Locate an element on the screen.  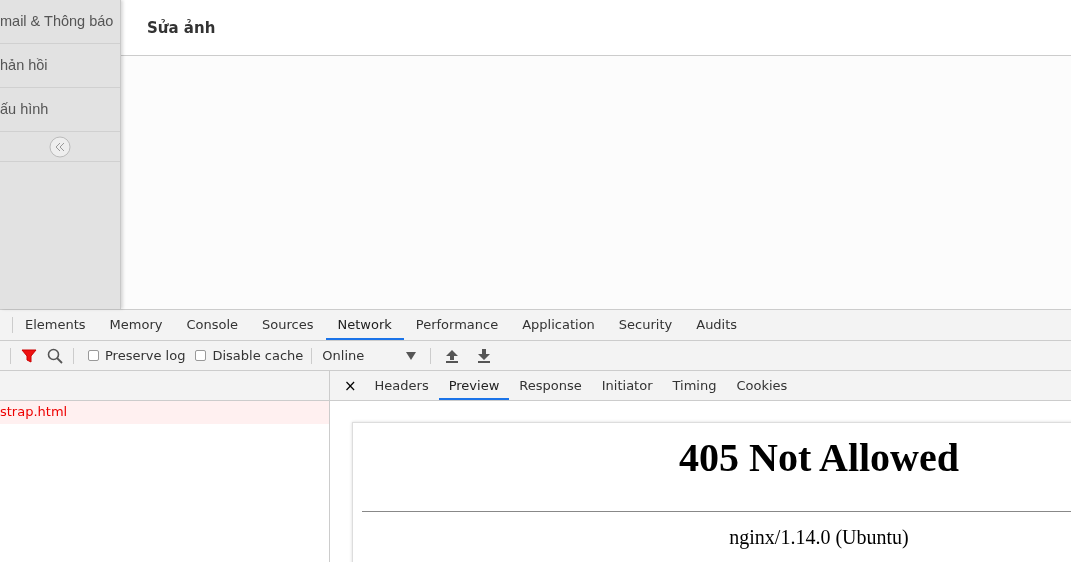
error-heading: 405 Not Allowed is located at coordinates (819, 458).